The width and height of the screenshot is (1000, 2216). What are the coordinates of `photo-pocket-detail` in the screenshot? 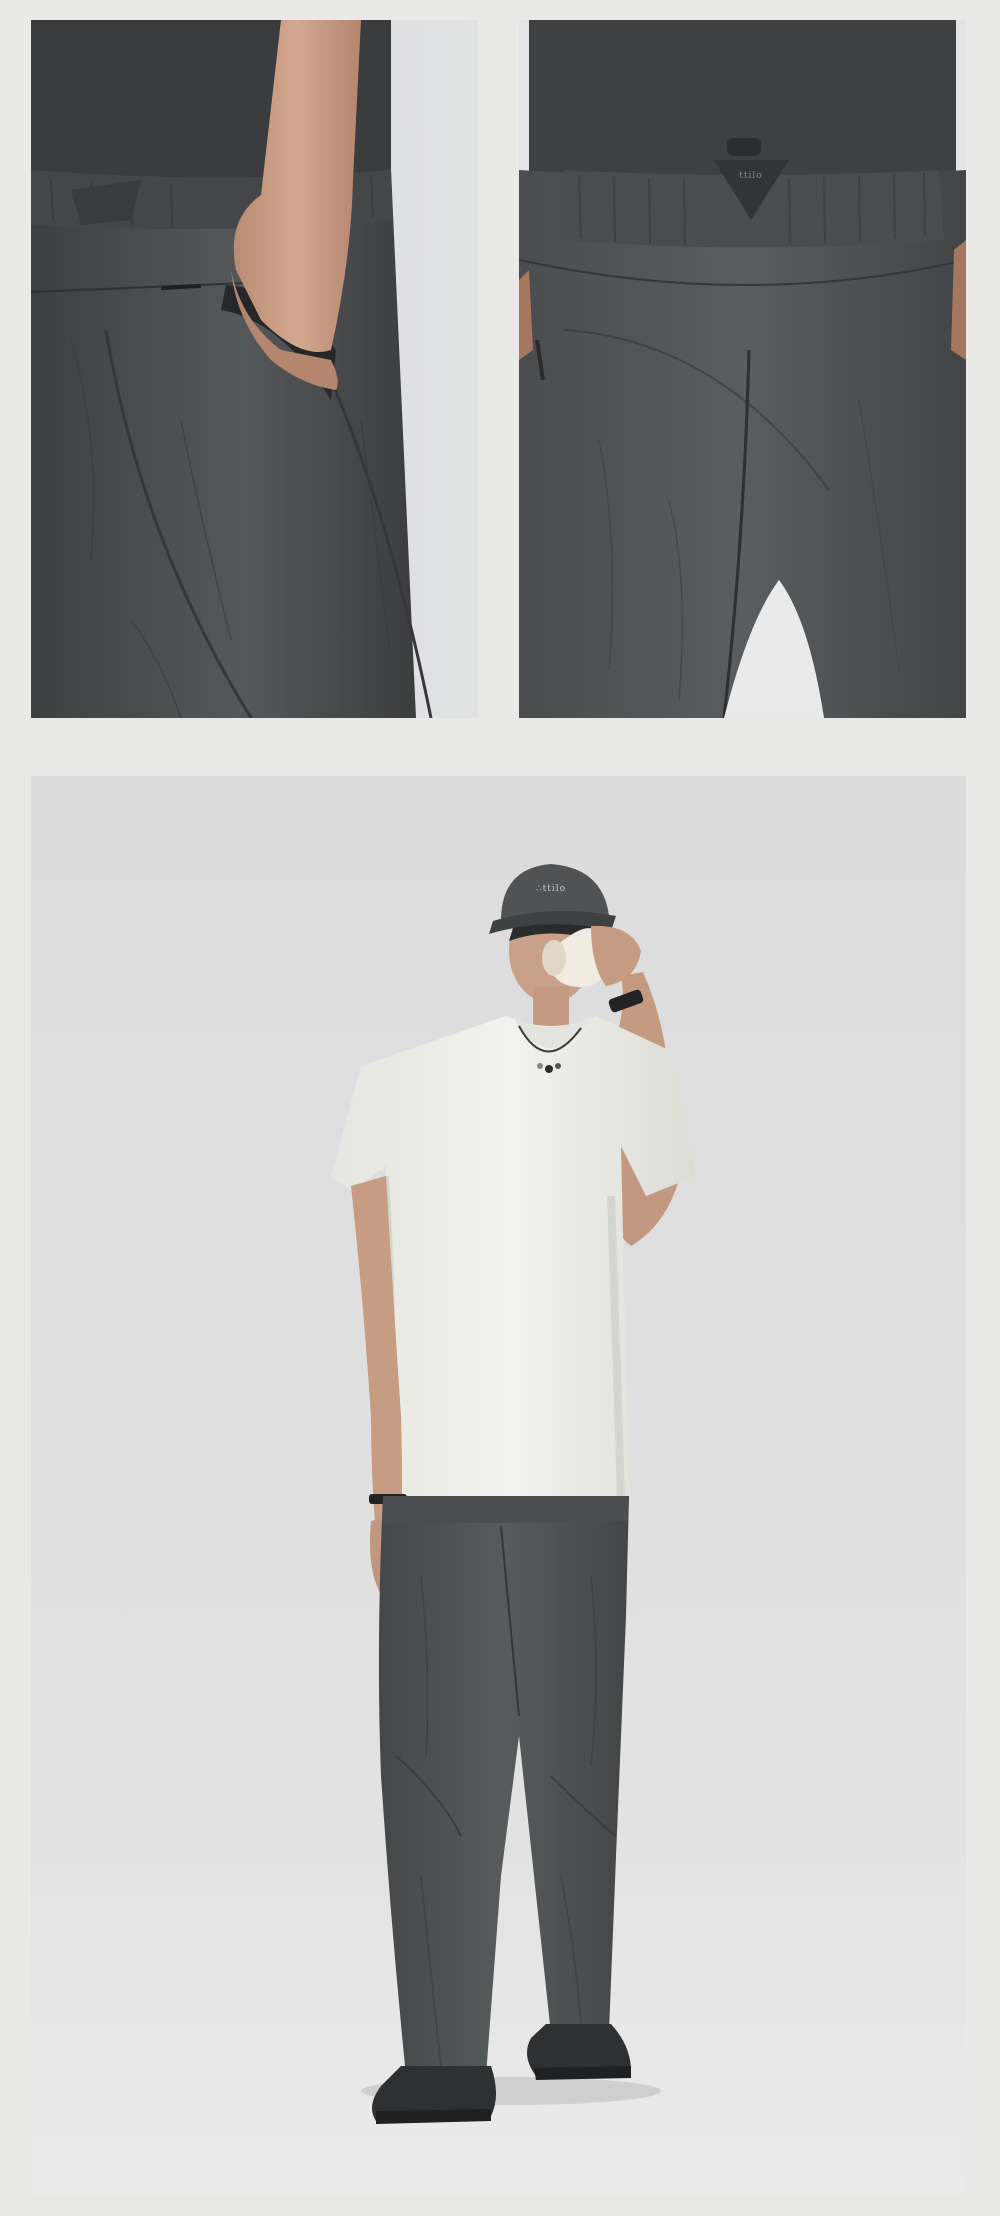 It's located at (254, 369).